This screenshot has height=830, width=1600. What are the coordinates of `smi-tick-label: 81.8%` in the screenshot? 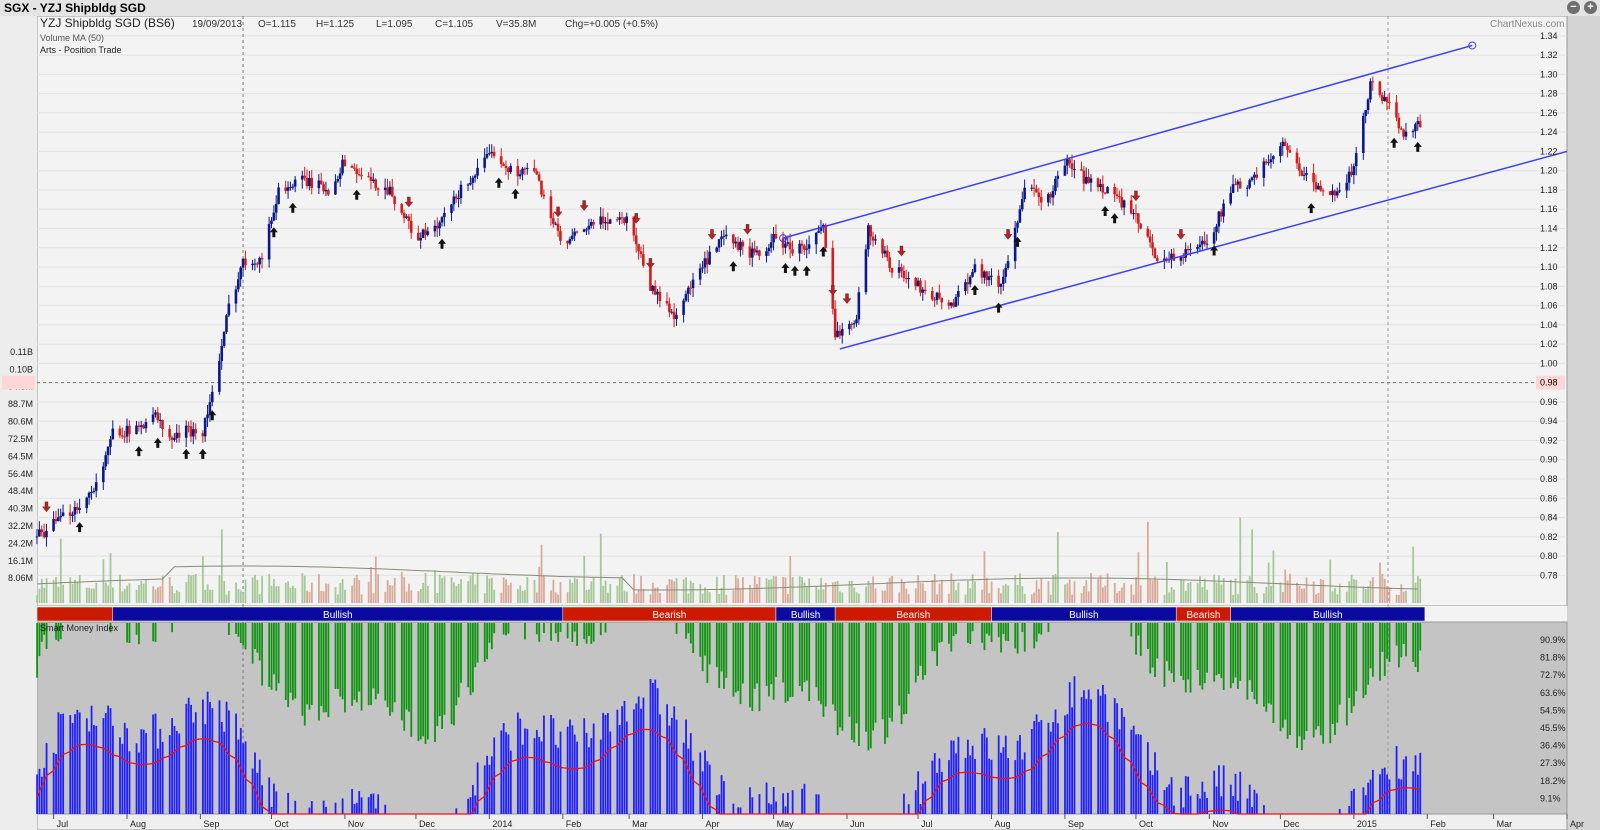 It's located at (1553, 658).